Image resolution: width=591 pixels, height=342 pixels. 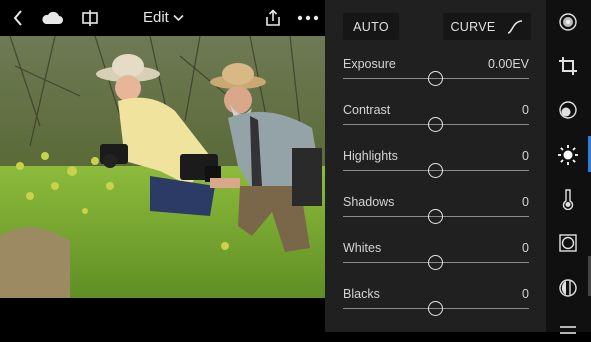 I want to click on slider-label: Whites, so click(x=362, y=248).